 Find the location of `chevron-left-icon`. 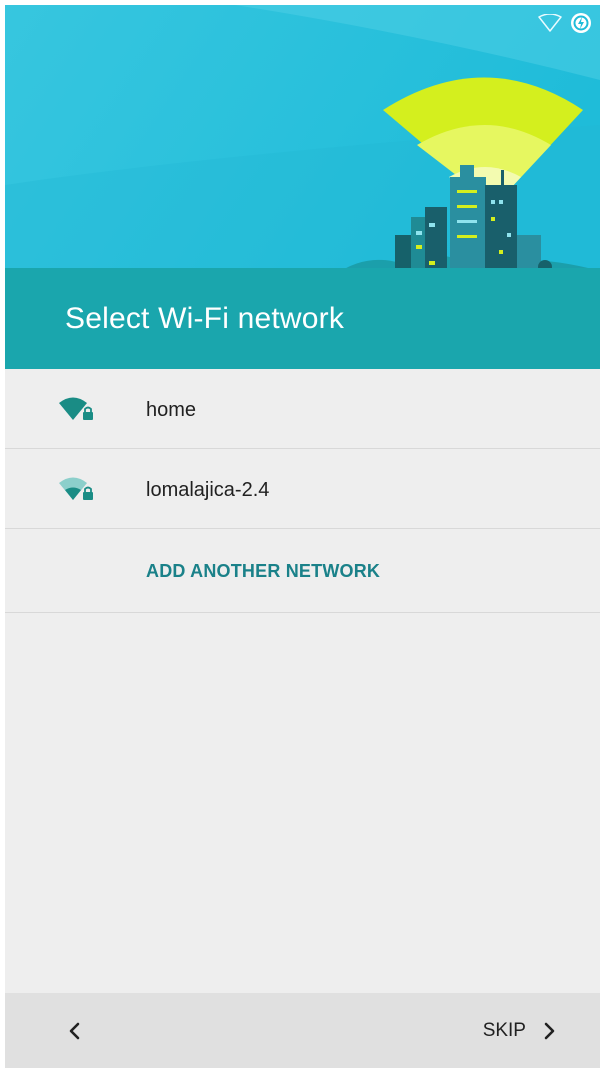

chevron-left-icon is located at coordinates (74, 1031).